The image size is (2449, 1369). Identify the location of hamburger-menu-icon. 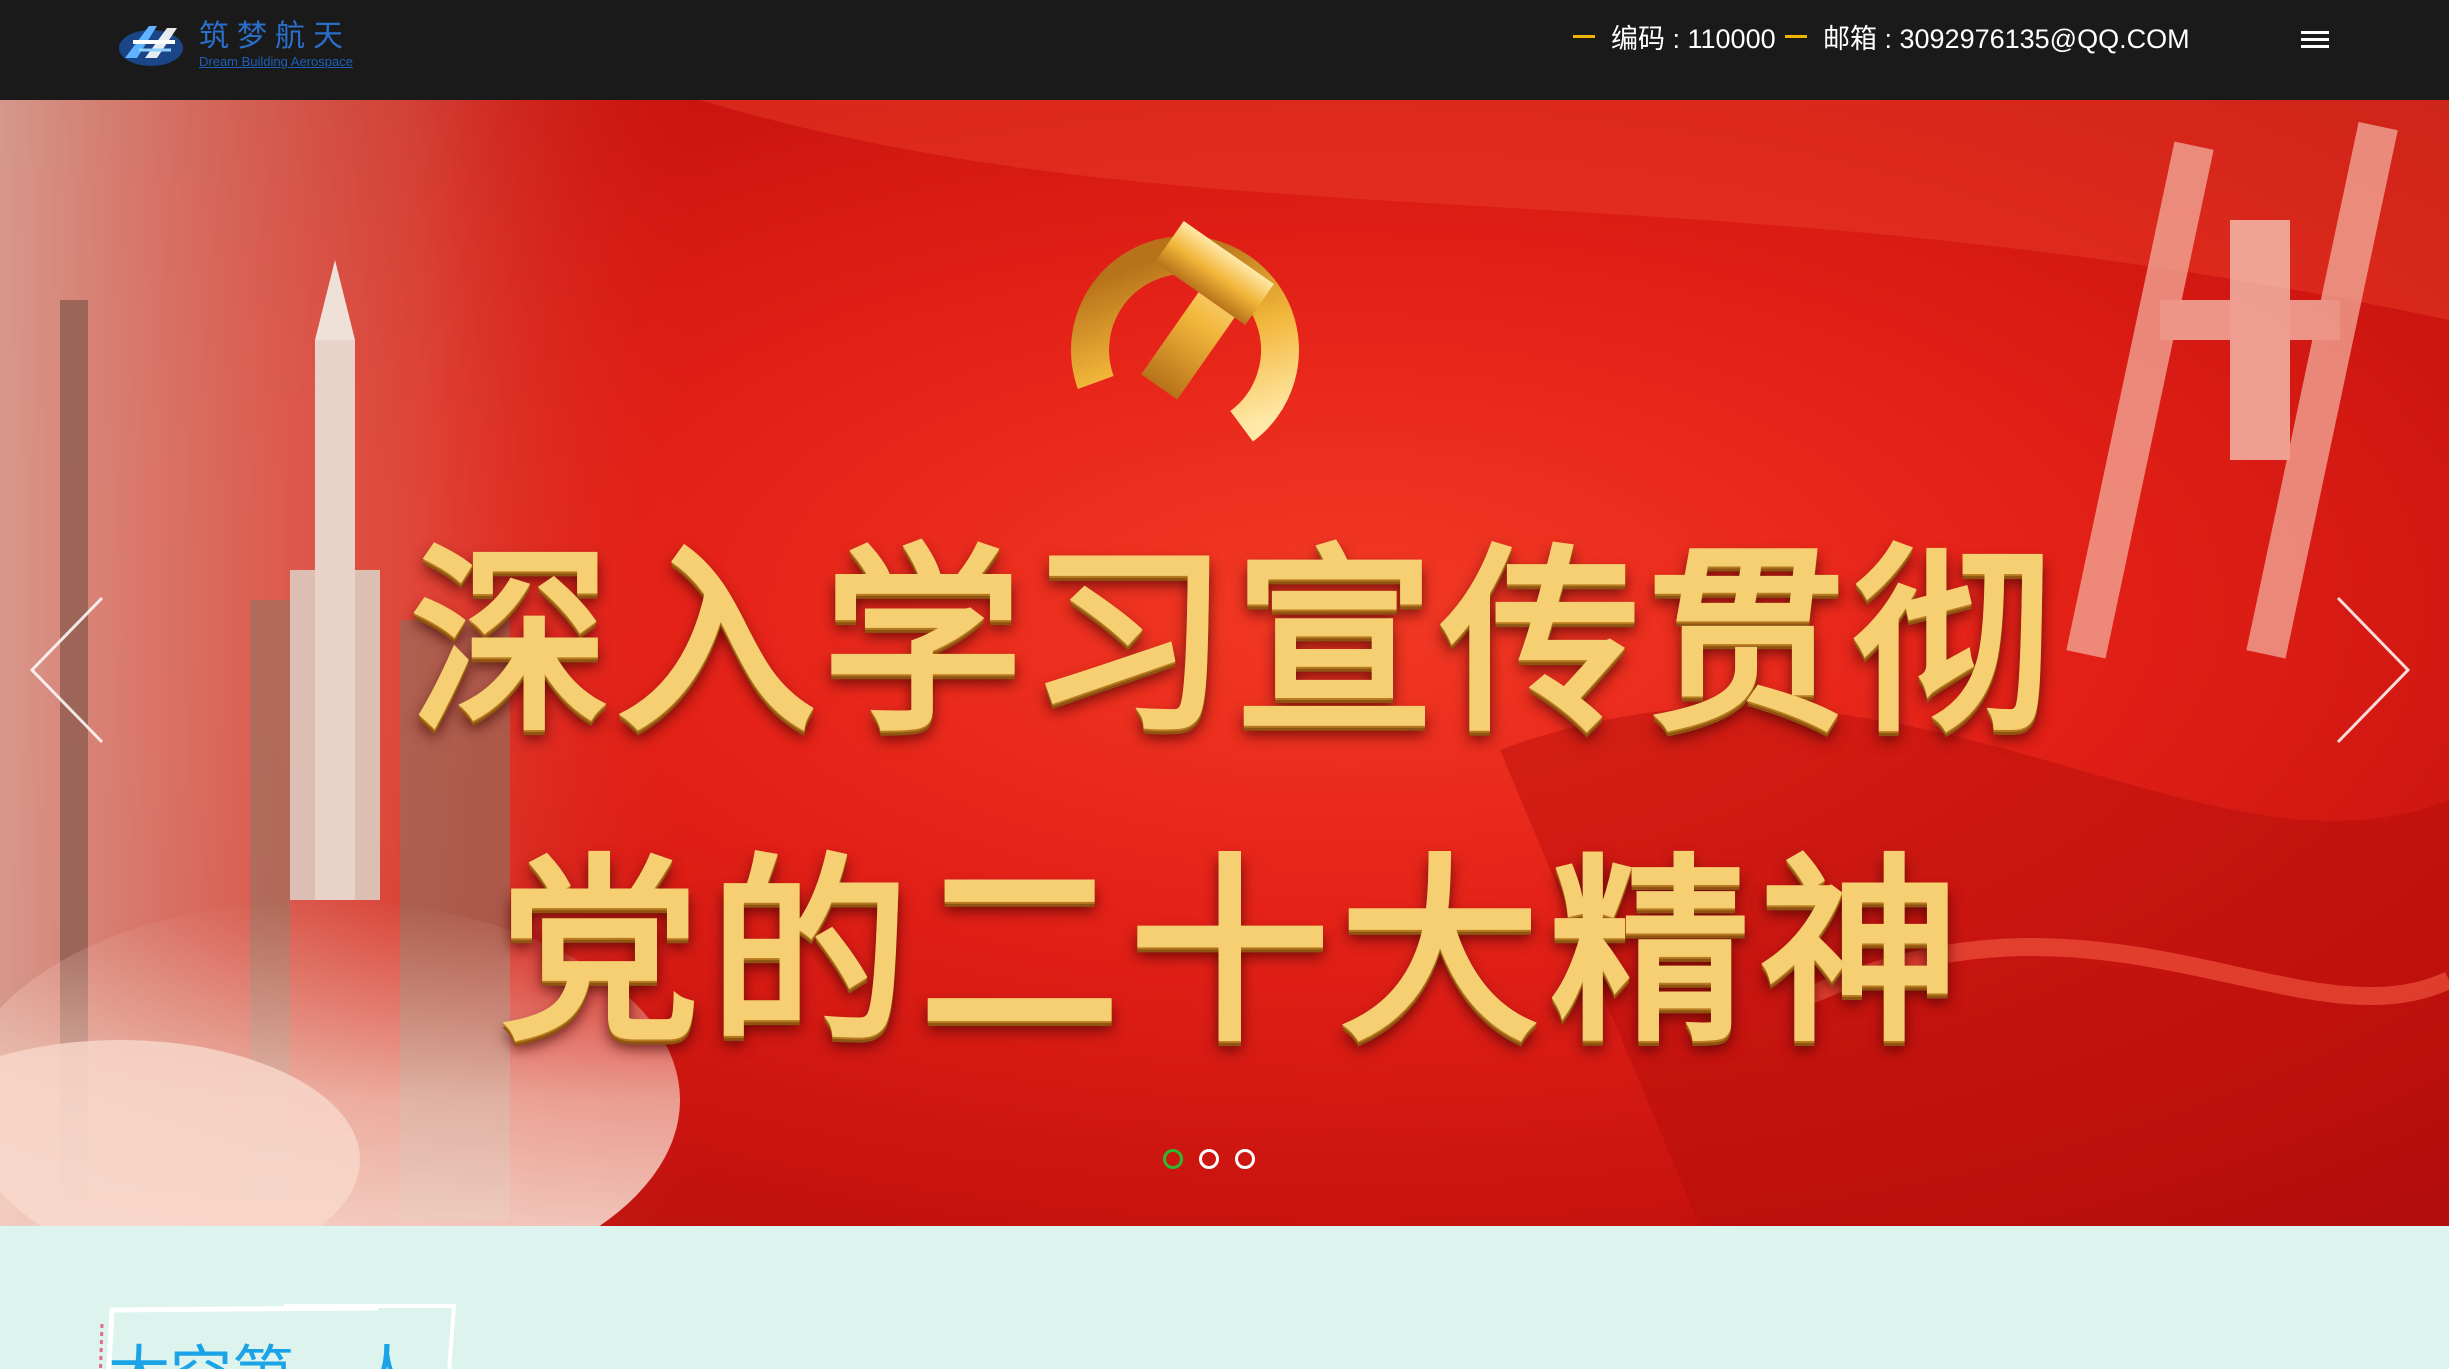
(2315, 39).